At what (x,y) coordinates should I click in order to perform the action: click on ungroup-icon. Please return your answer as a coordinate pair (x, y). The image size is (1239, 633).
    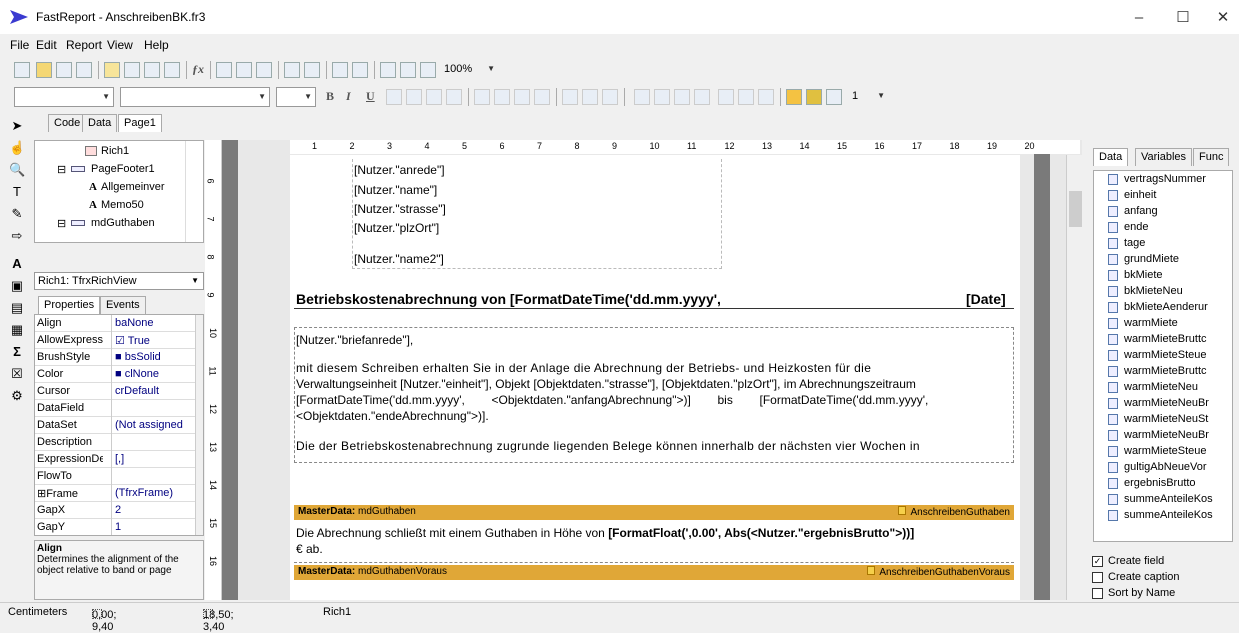
    Looking at the image, I should click on (360, 70).